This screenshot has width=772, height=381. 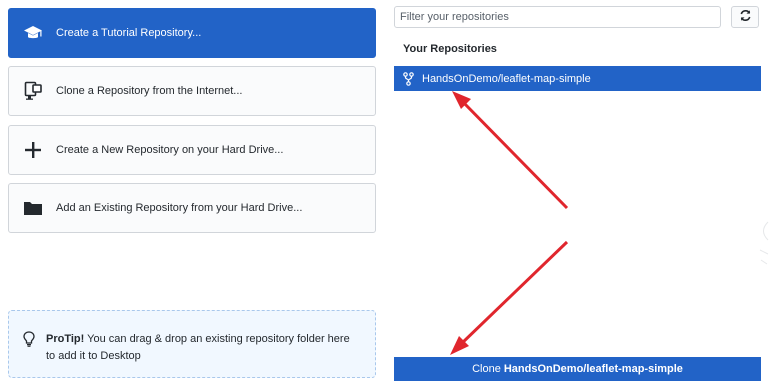 What do you see at coordinates (764, 243) in the screenshot?
I see `watermark-mark` at bounding box center [764, 243].